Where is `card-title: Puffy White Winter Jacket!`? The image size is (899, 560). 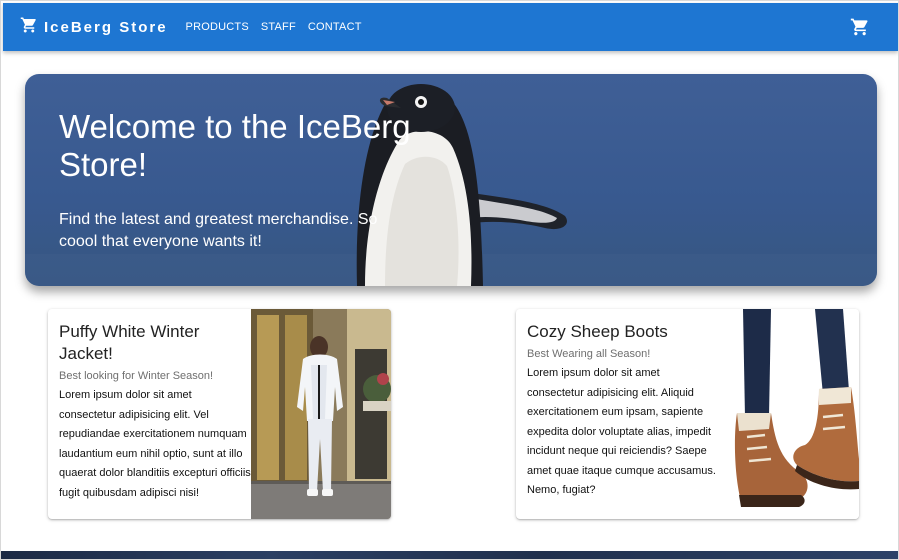
card-title: Puffy White Winter Jacket! is located at coordinates (129, 342).